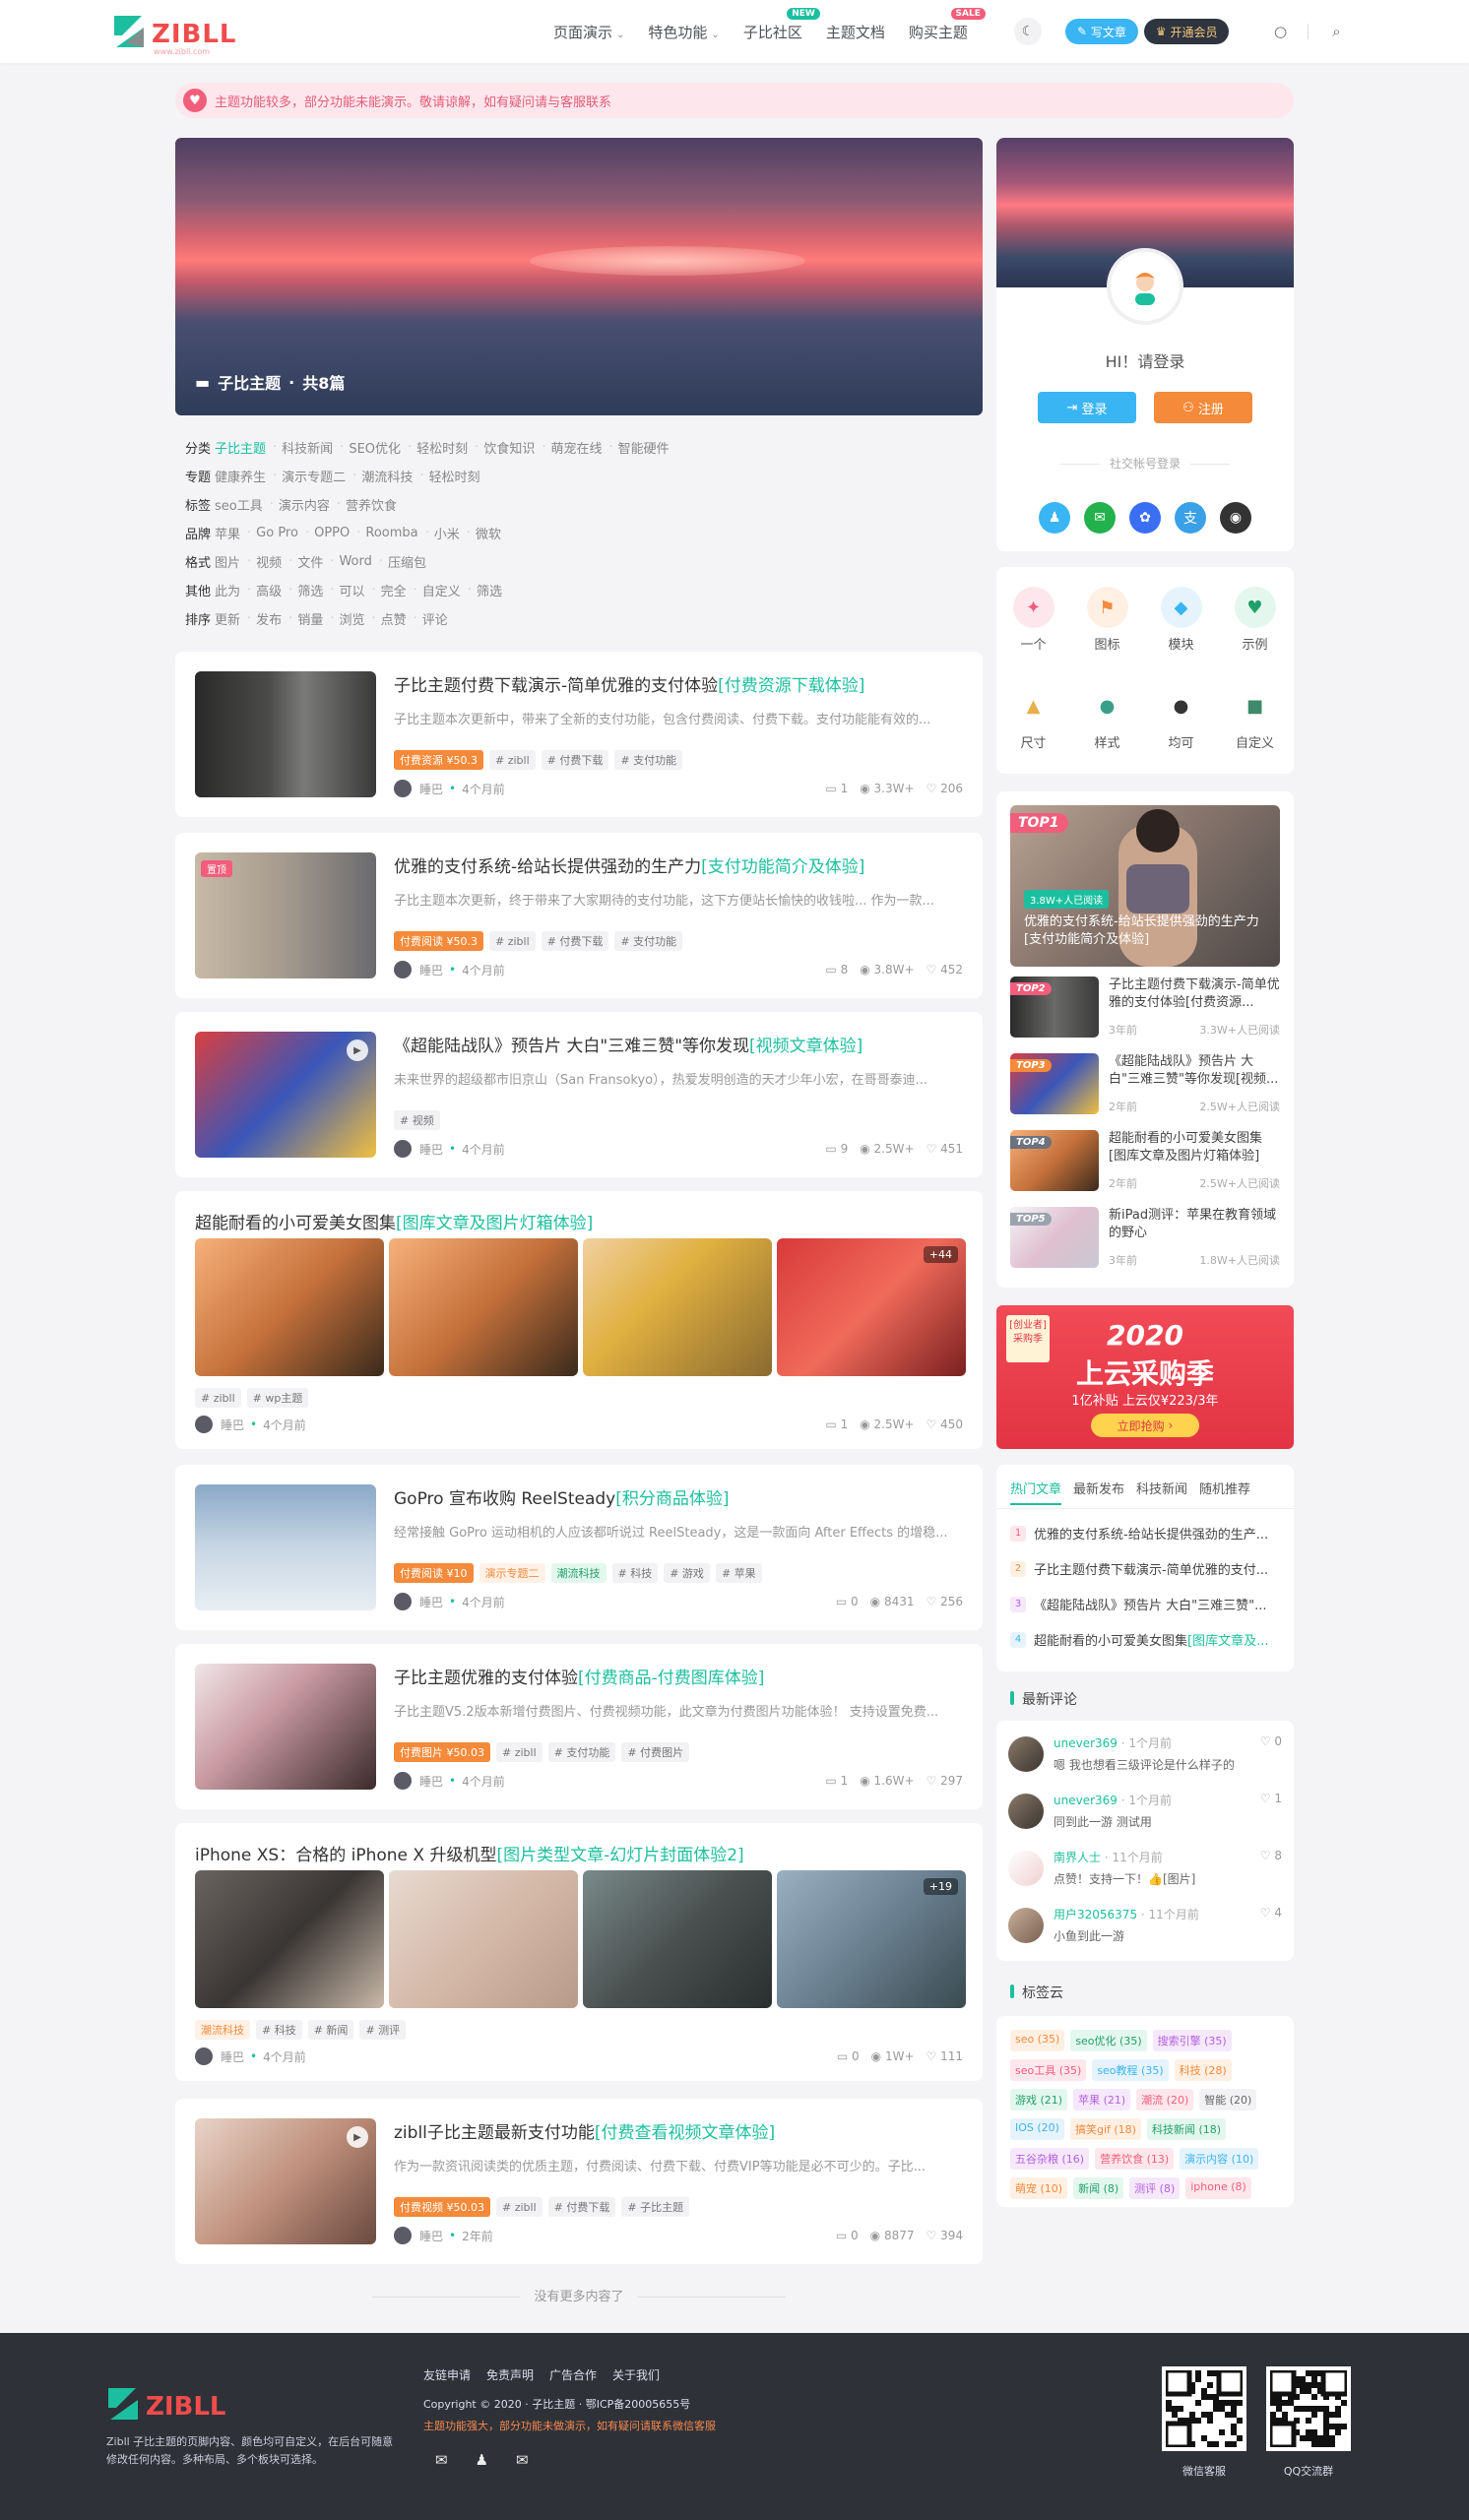  What do you see at coordinates (355, 561) in the screenshot?
I see `filter-option: Word` at bounding box center [355, 561].